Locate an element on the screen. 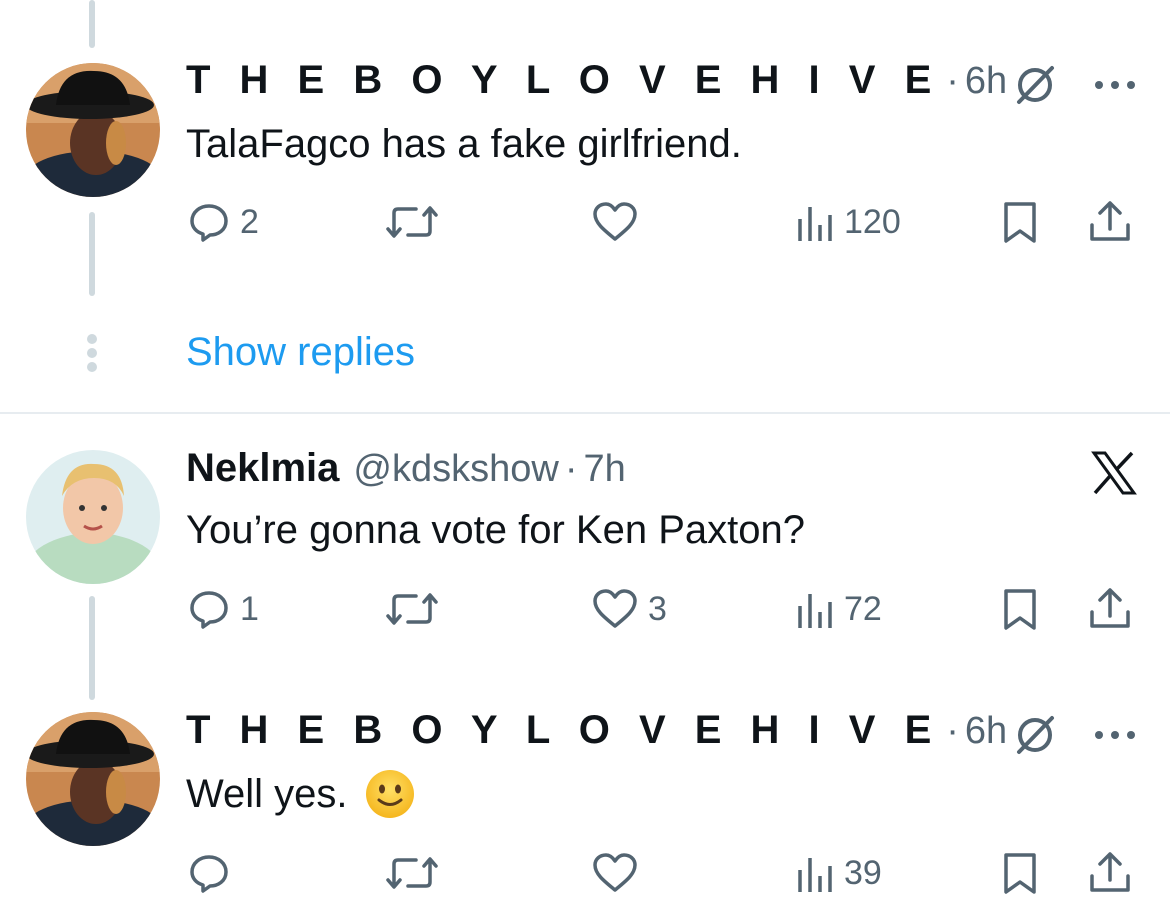 The width and height of the screenshot is (1170, 905). action-bar: 1 3 72 is located at coordinates (666, 609).